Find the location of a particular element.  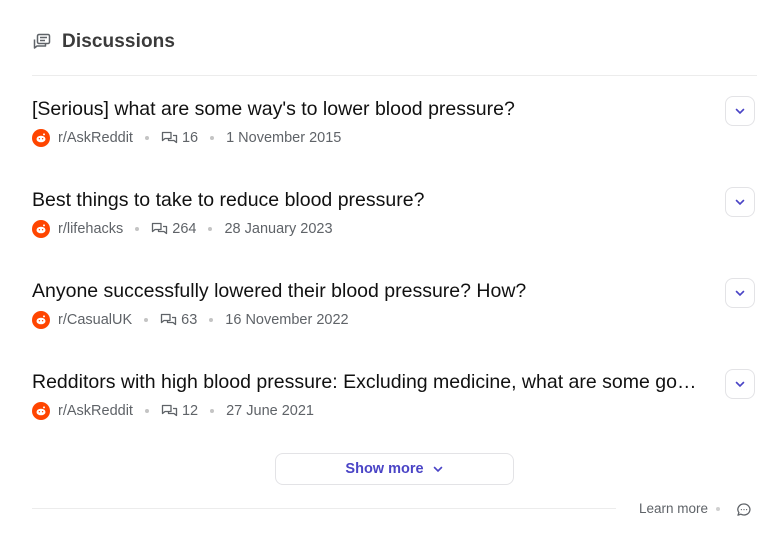

post-date: 28 January 2023 is located at coordinates (278, 229).